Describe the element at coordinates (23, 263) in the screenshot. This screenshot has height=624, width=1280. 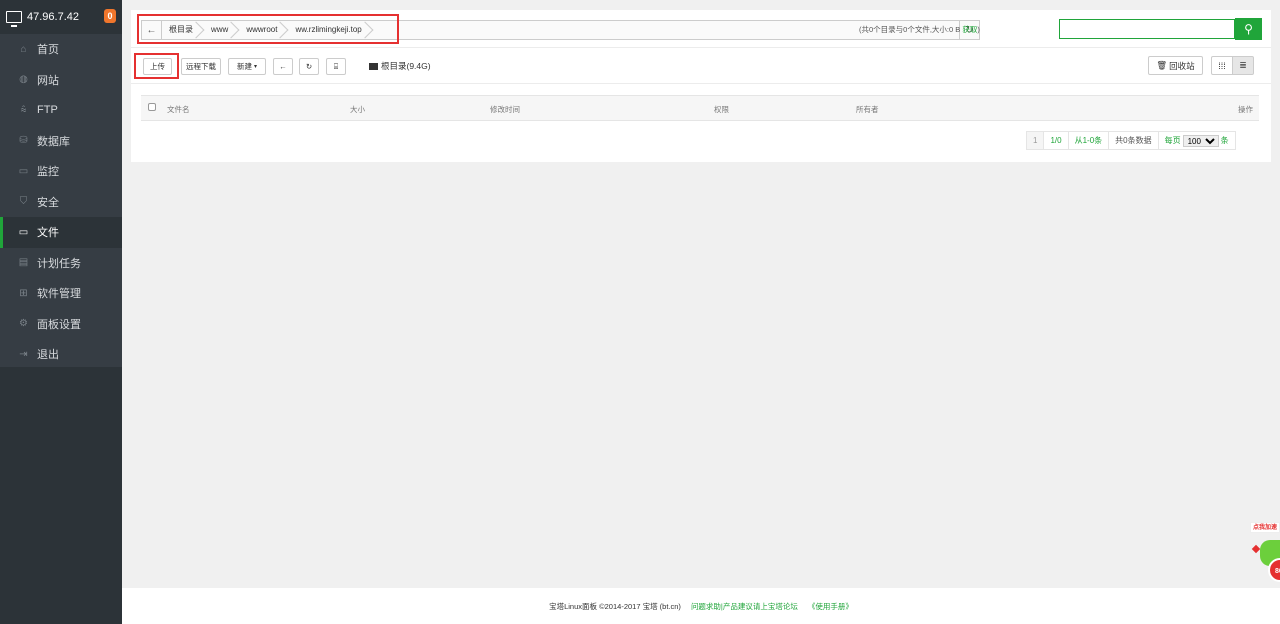
I see `calendar-icon: ▤` at that location.